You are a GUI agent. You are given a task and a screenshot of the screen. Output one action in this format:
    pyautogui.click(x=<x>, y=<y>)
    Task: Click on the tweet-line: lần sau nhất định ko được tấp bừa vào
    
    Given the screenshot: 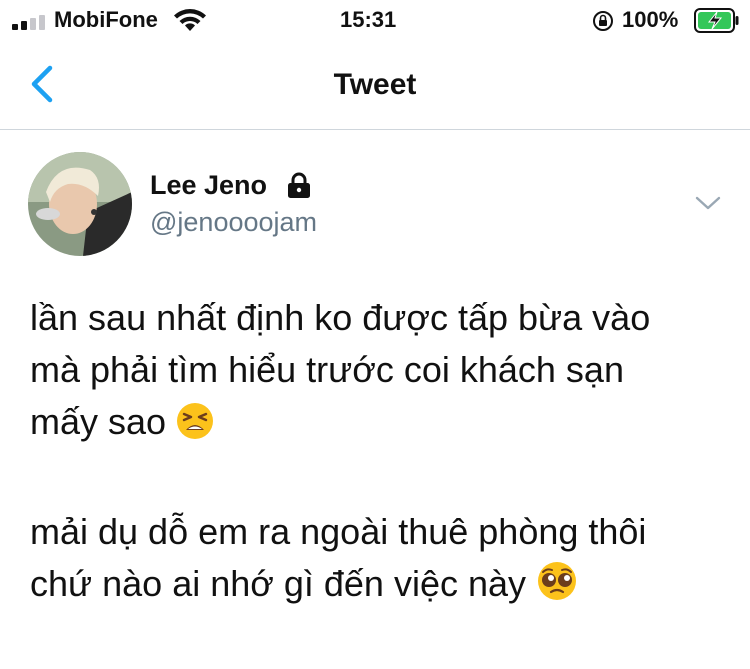 What is the action you would take?
    pyautogui.click(x=340, y=317)
    